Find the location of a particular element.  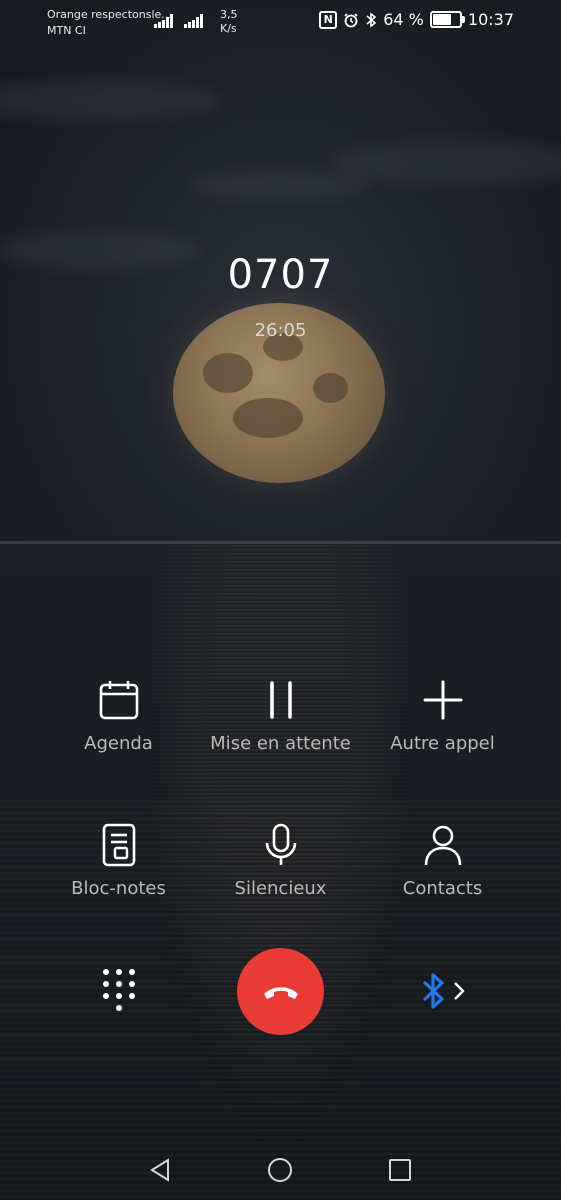

mute-button: Silencieux is located at coordinates (280, 860).